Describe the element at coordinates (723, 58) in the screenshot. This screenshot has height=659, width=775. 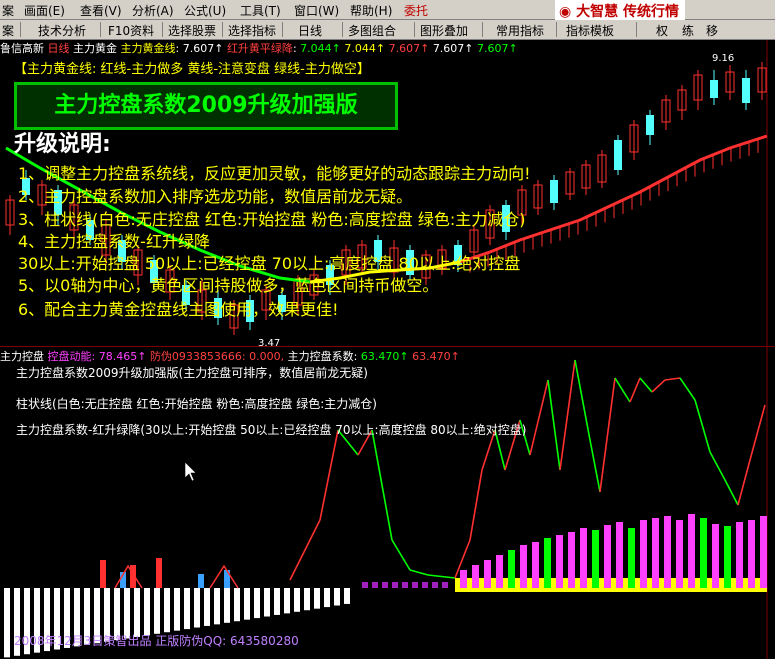
I see `price-high-label: 9.16` at that location.